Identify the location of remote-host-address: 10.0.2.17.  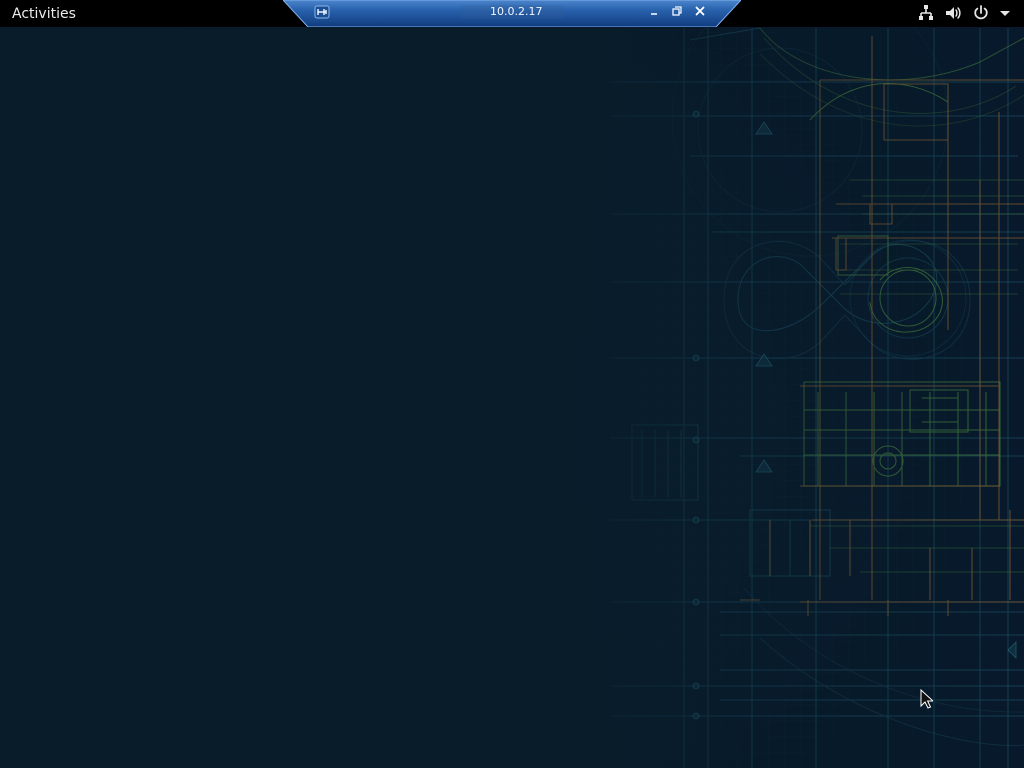
(516, 11).